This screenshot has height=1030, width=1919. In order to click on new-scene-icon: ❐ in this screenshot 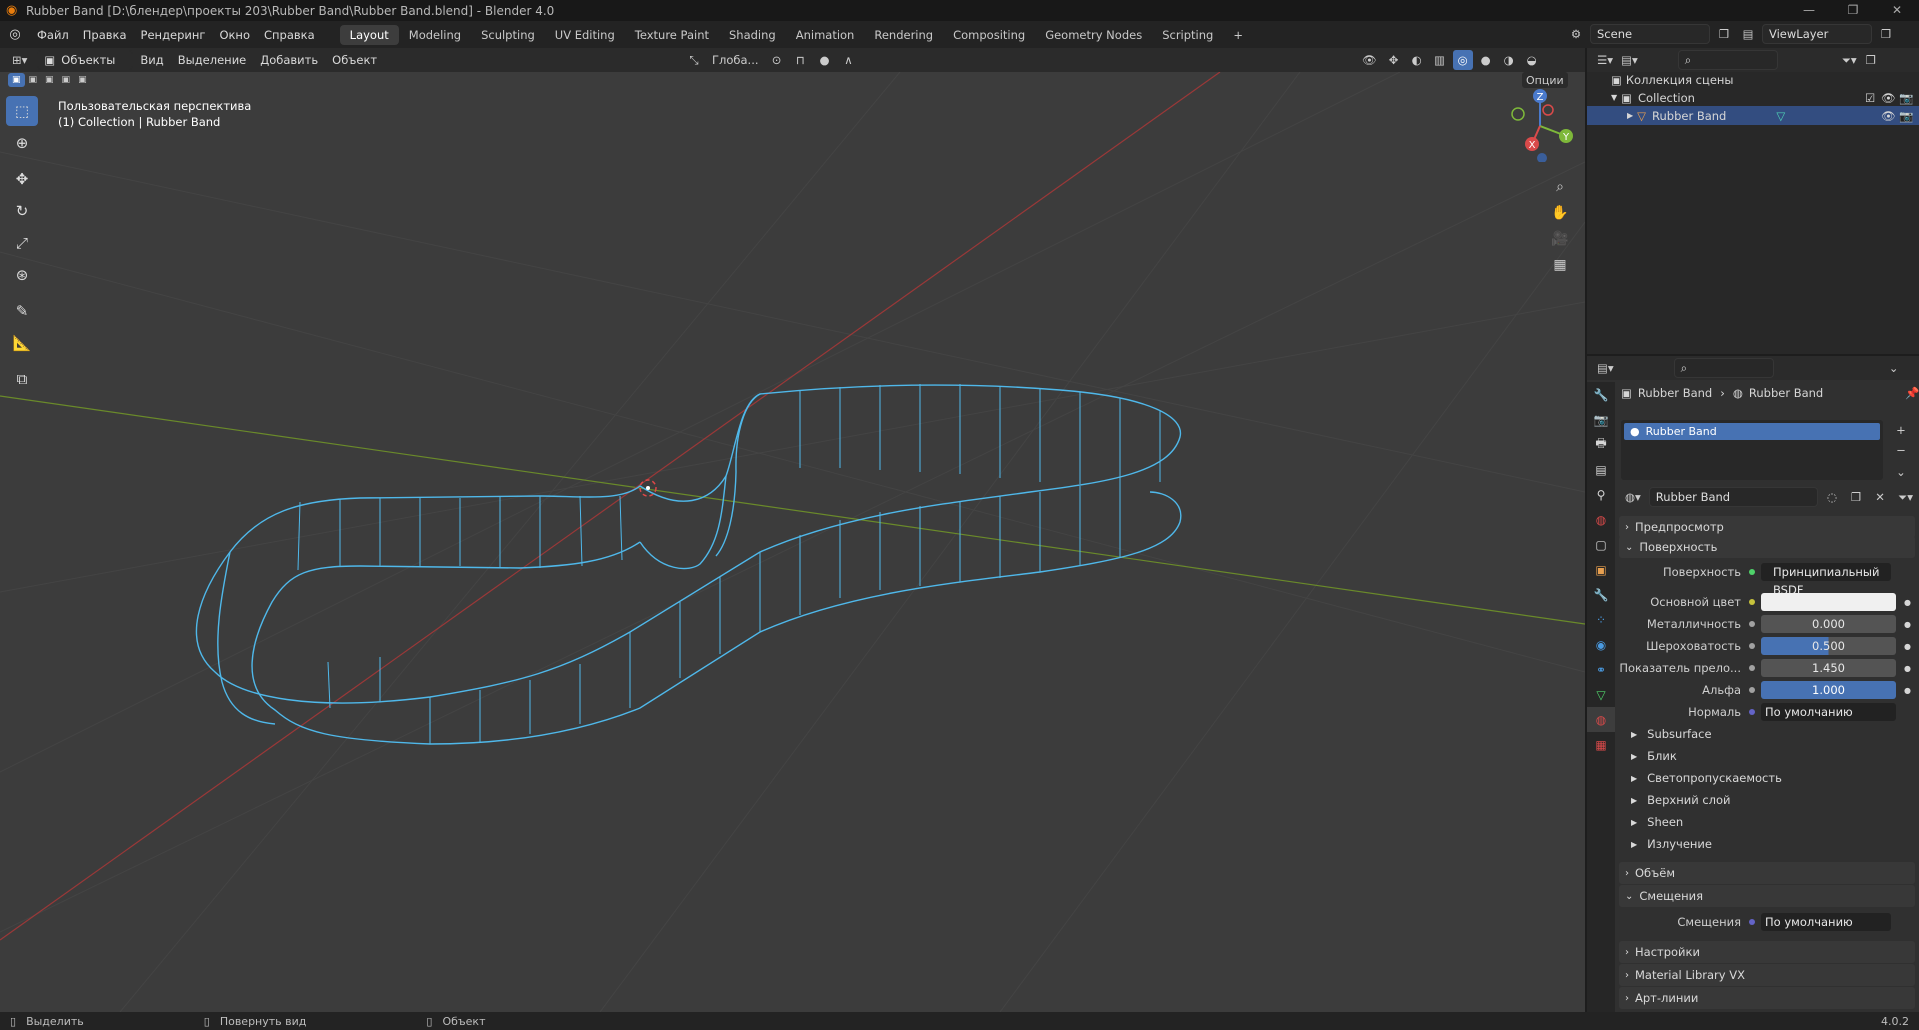, I will do `click(1724, 34)`.